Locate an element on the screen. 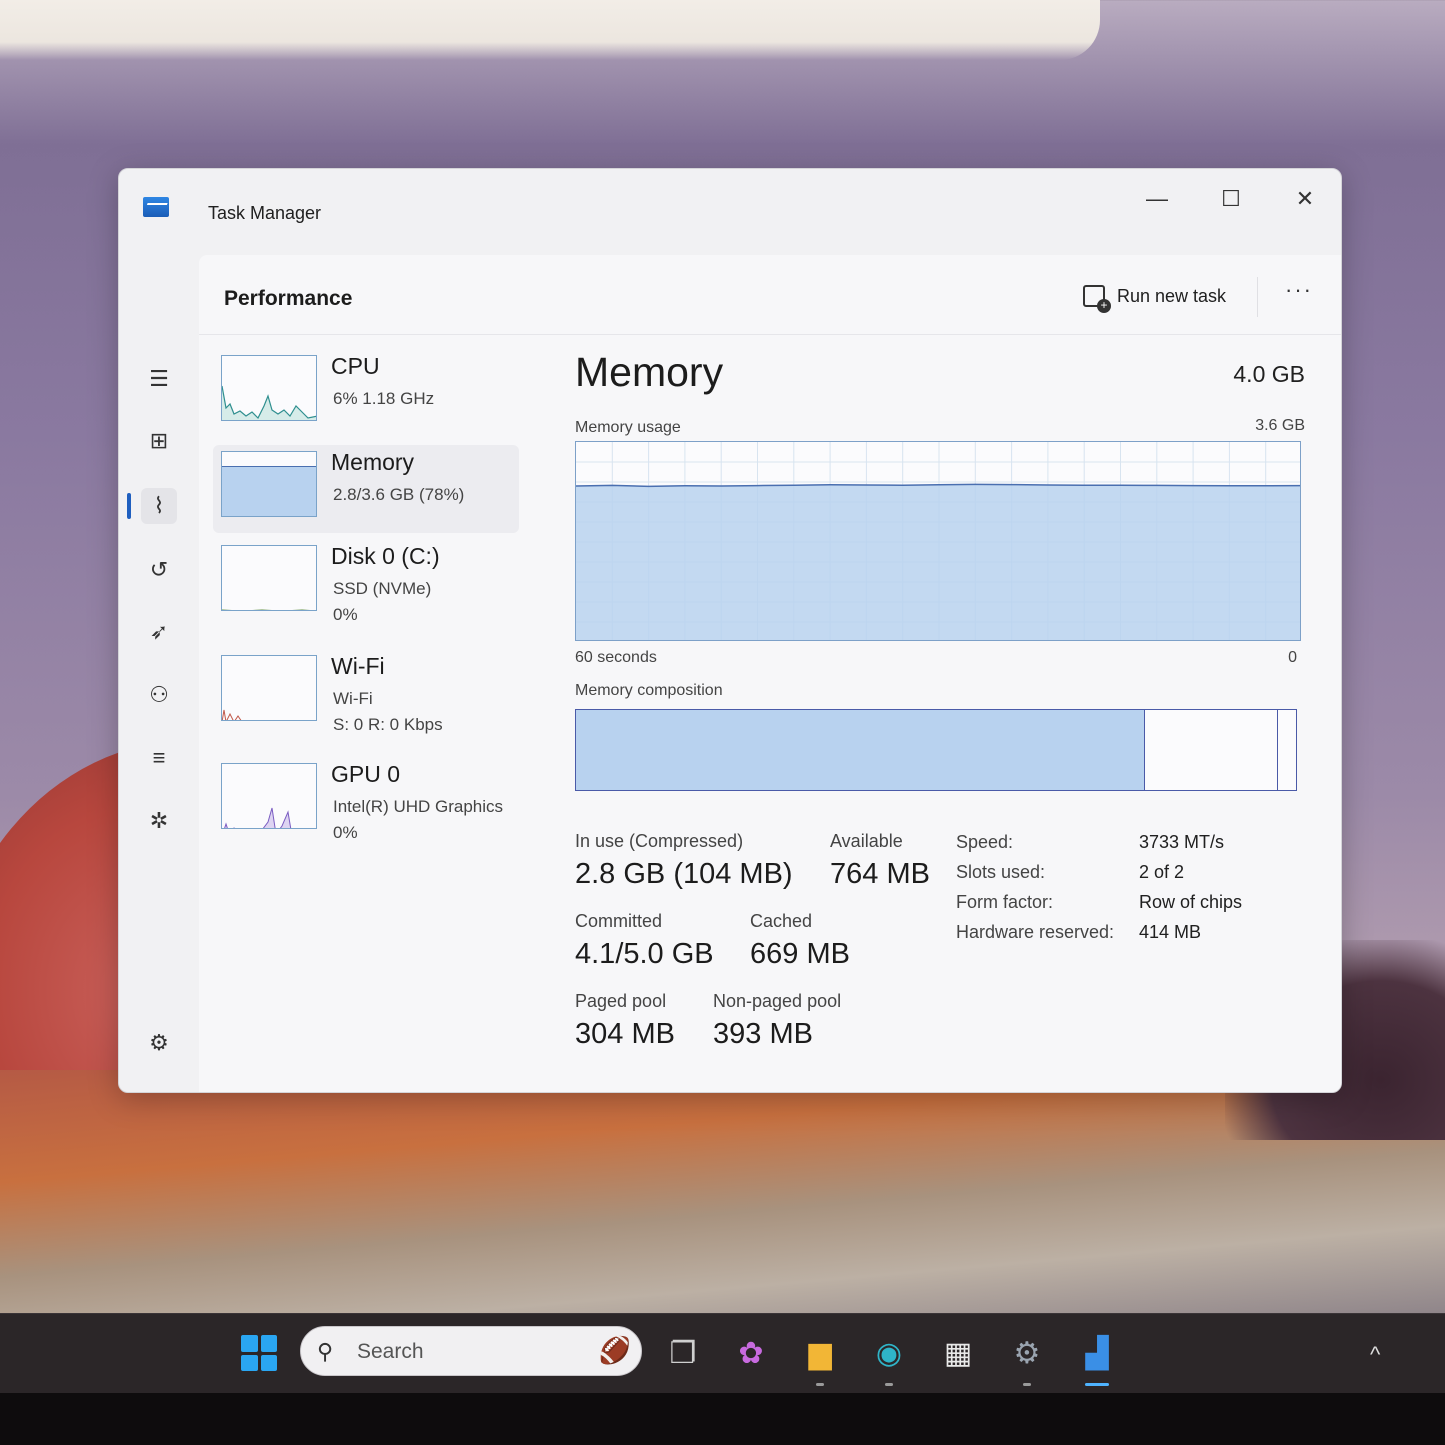 This screenshot has width=1445, height=1445. search-highlight-icon: 🏈 is located at coordinates (614, 1350).